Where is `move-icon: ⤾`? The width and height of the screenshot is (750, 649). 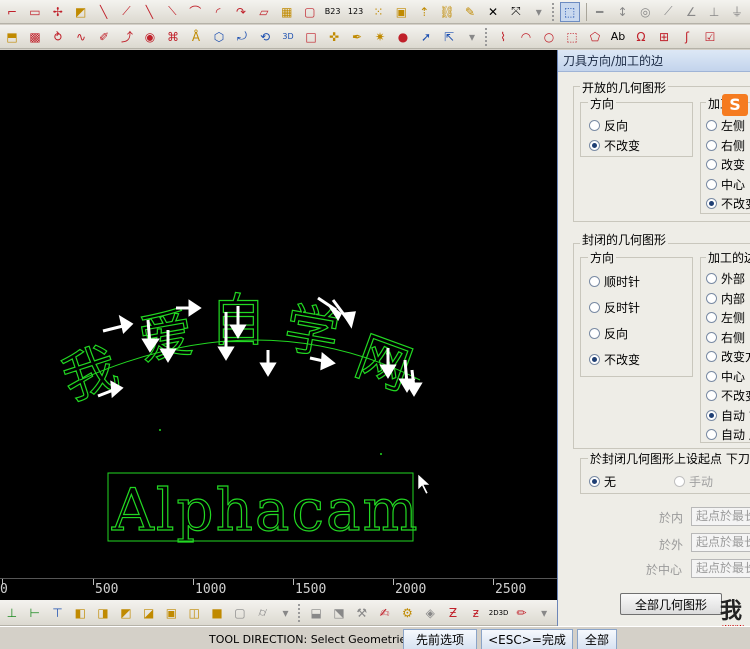 move-icon: ⤾ is located at coordinates (242, 37).